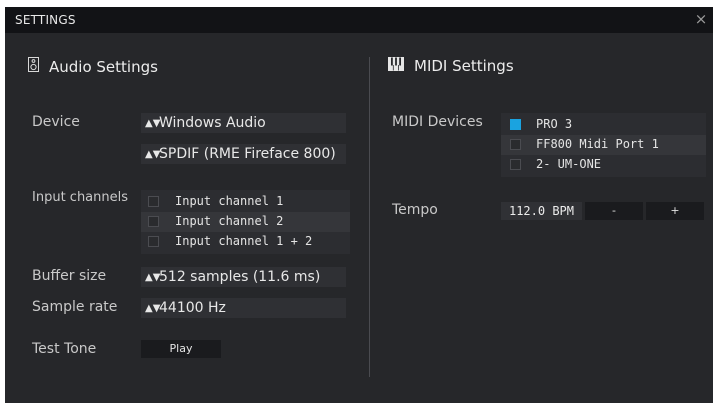  I want to click on midi-device-row: 2- UM-ONE, so click(603, 165).